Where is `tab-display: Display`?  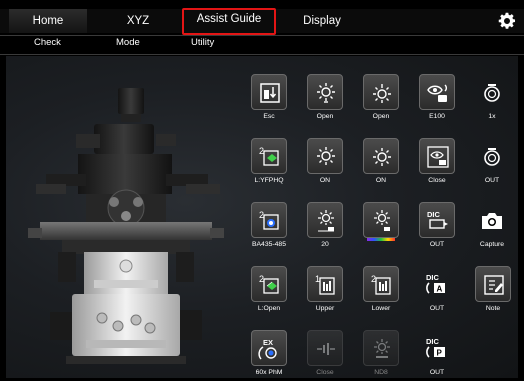
tab-display: Display is located at coordinates (322, 21).